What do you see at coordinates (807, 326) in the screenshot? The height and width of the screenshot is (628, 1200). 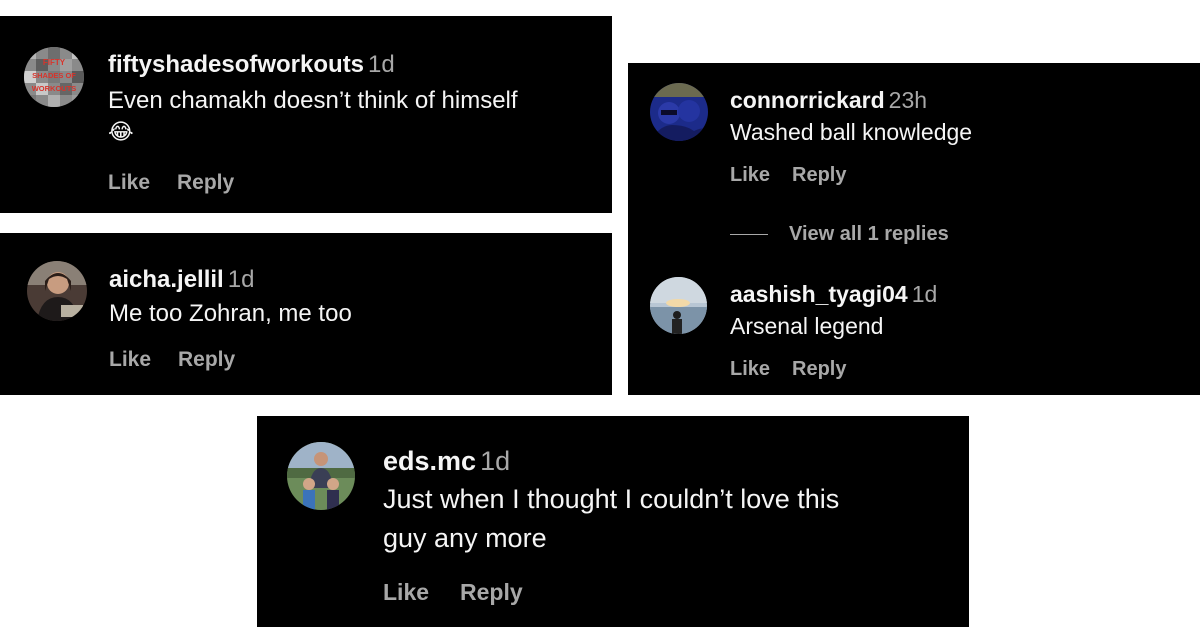 I see `comment-text-line-1: Arsenal legend` at bounding box center [807, 326].